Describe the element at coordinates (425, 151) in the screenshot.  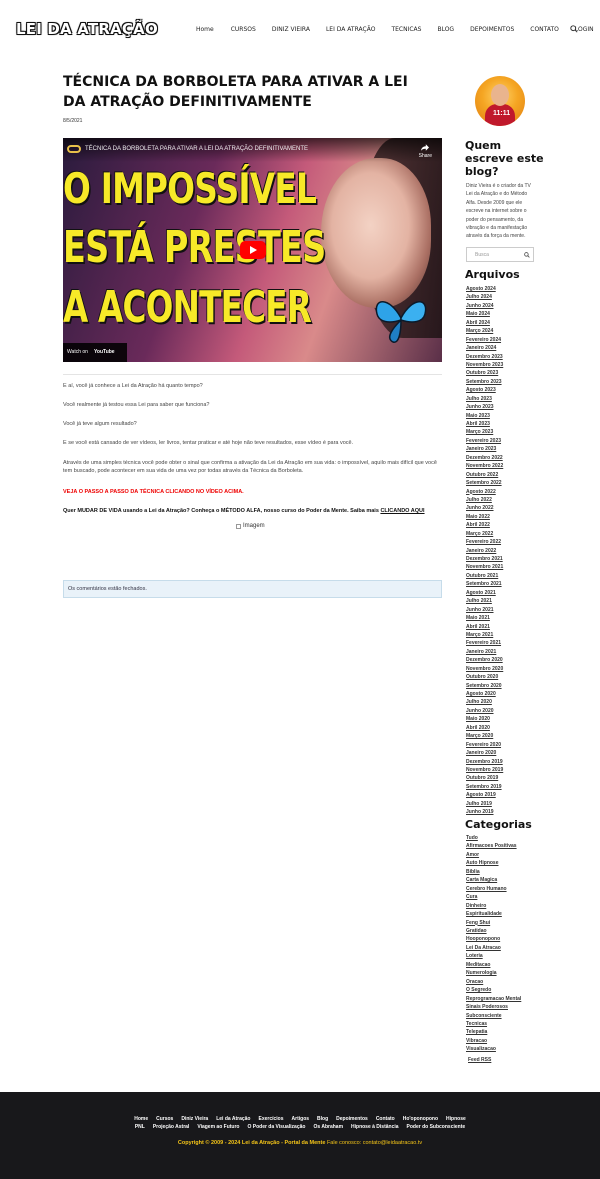
I see `share-button: Share` at that location.